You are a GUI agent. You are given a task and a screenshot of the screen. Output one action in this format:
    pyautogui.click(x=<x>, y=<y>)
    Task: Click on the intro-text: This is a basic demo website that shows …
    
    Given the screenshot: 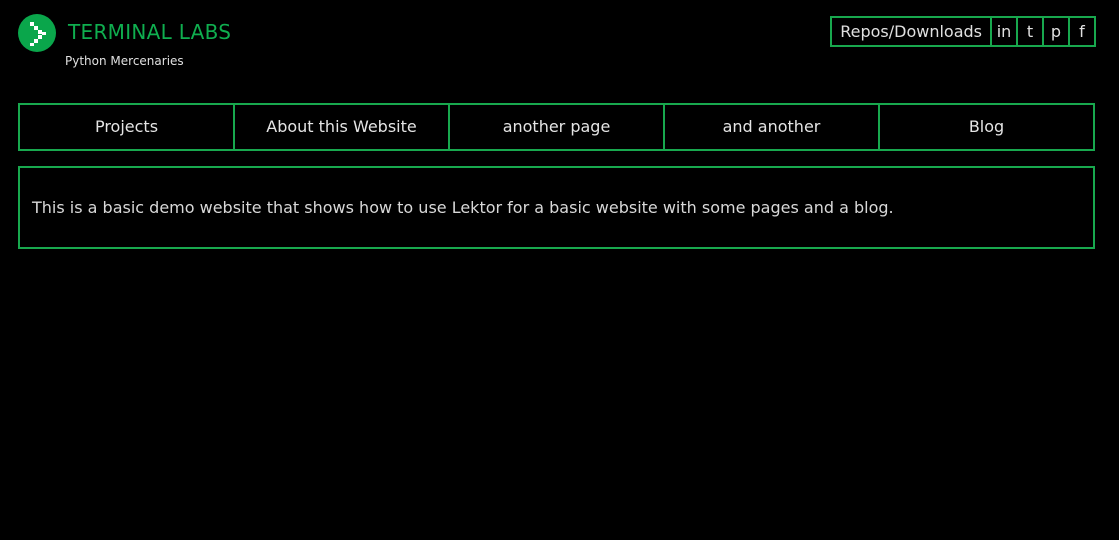 What is the action you would take?
    pyautogui.click(x=463, y=207)
    